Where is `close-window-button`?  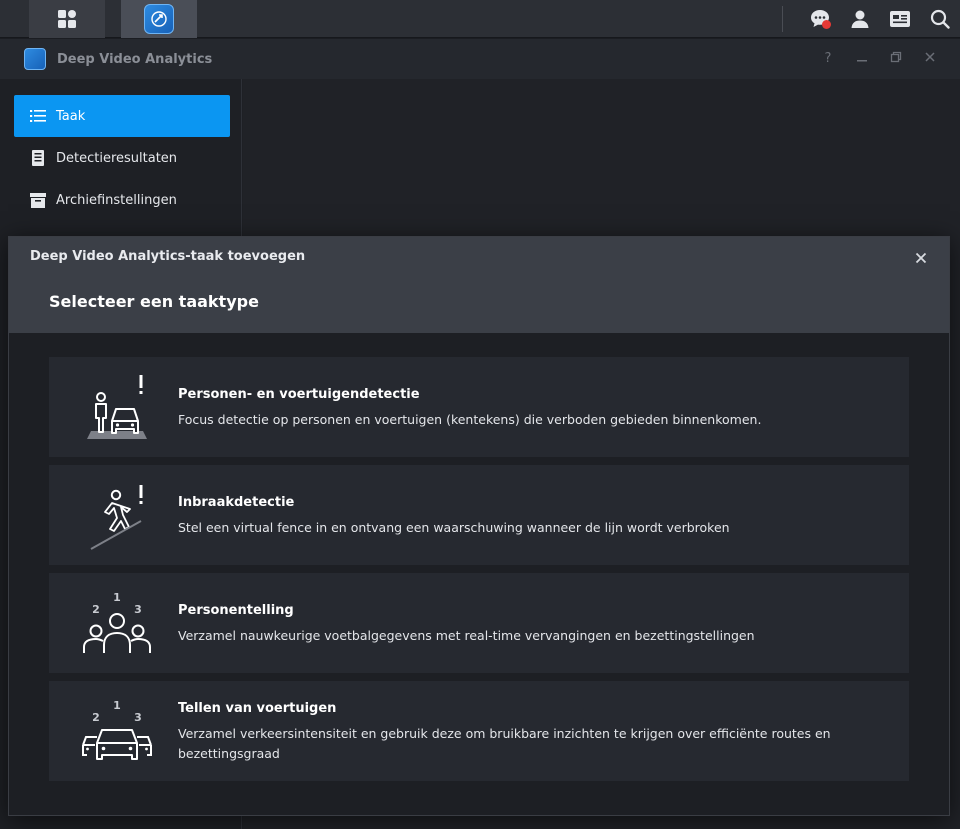
close-window-button is located at coordinates (930, 59).